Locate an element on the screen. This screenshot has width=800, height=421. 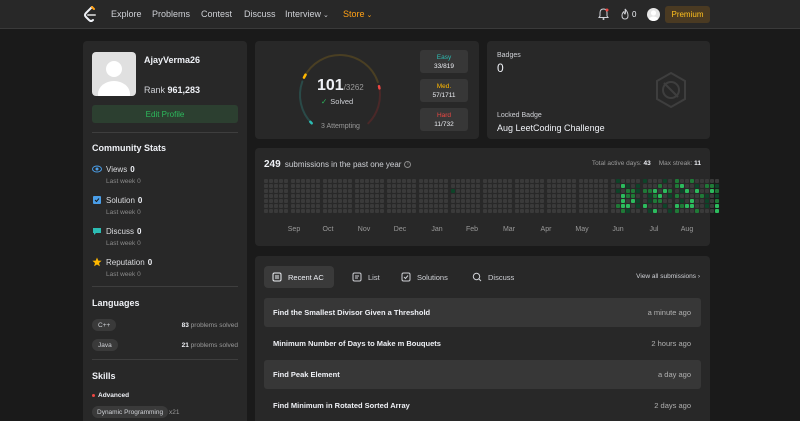
nav-problems: Problems is located at coordinates (171, 14).